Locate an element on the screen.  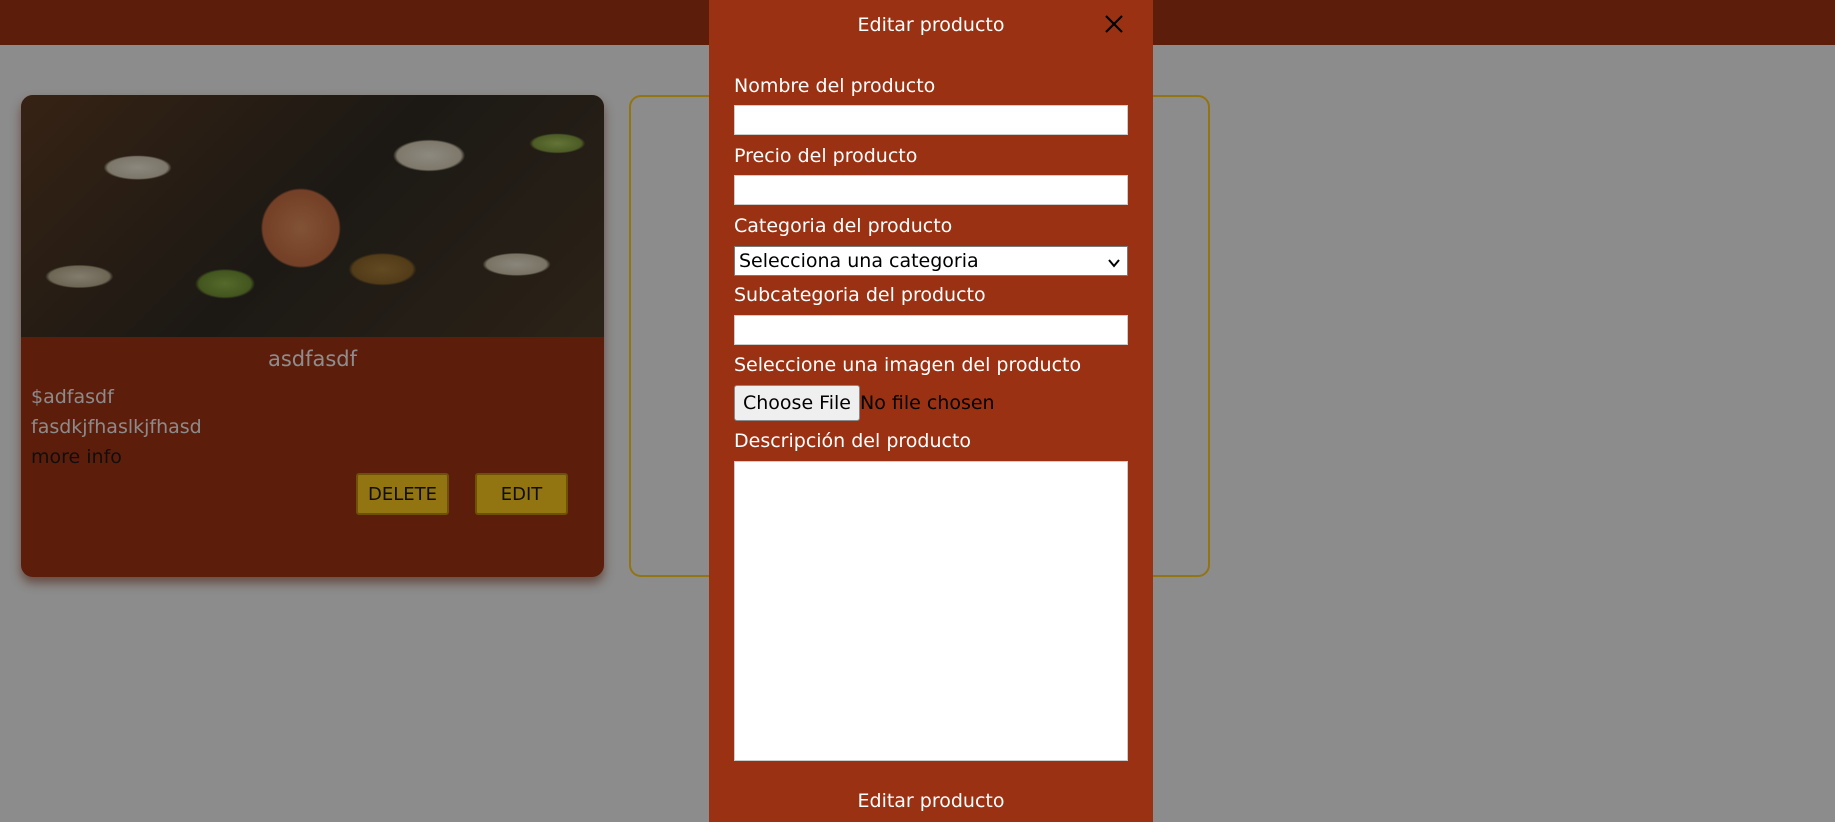
submit-edit-button: Editar producto is located at coordinates (931, 801).